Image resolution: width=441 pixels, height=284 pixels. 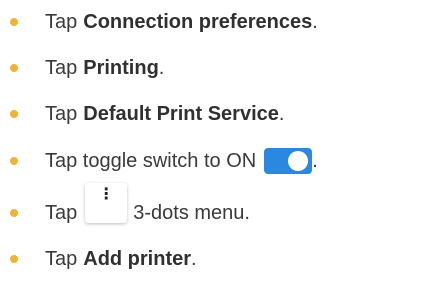 I want to click on step-bold: Connection preferences, so click(x=198, y=21).